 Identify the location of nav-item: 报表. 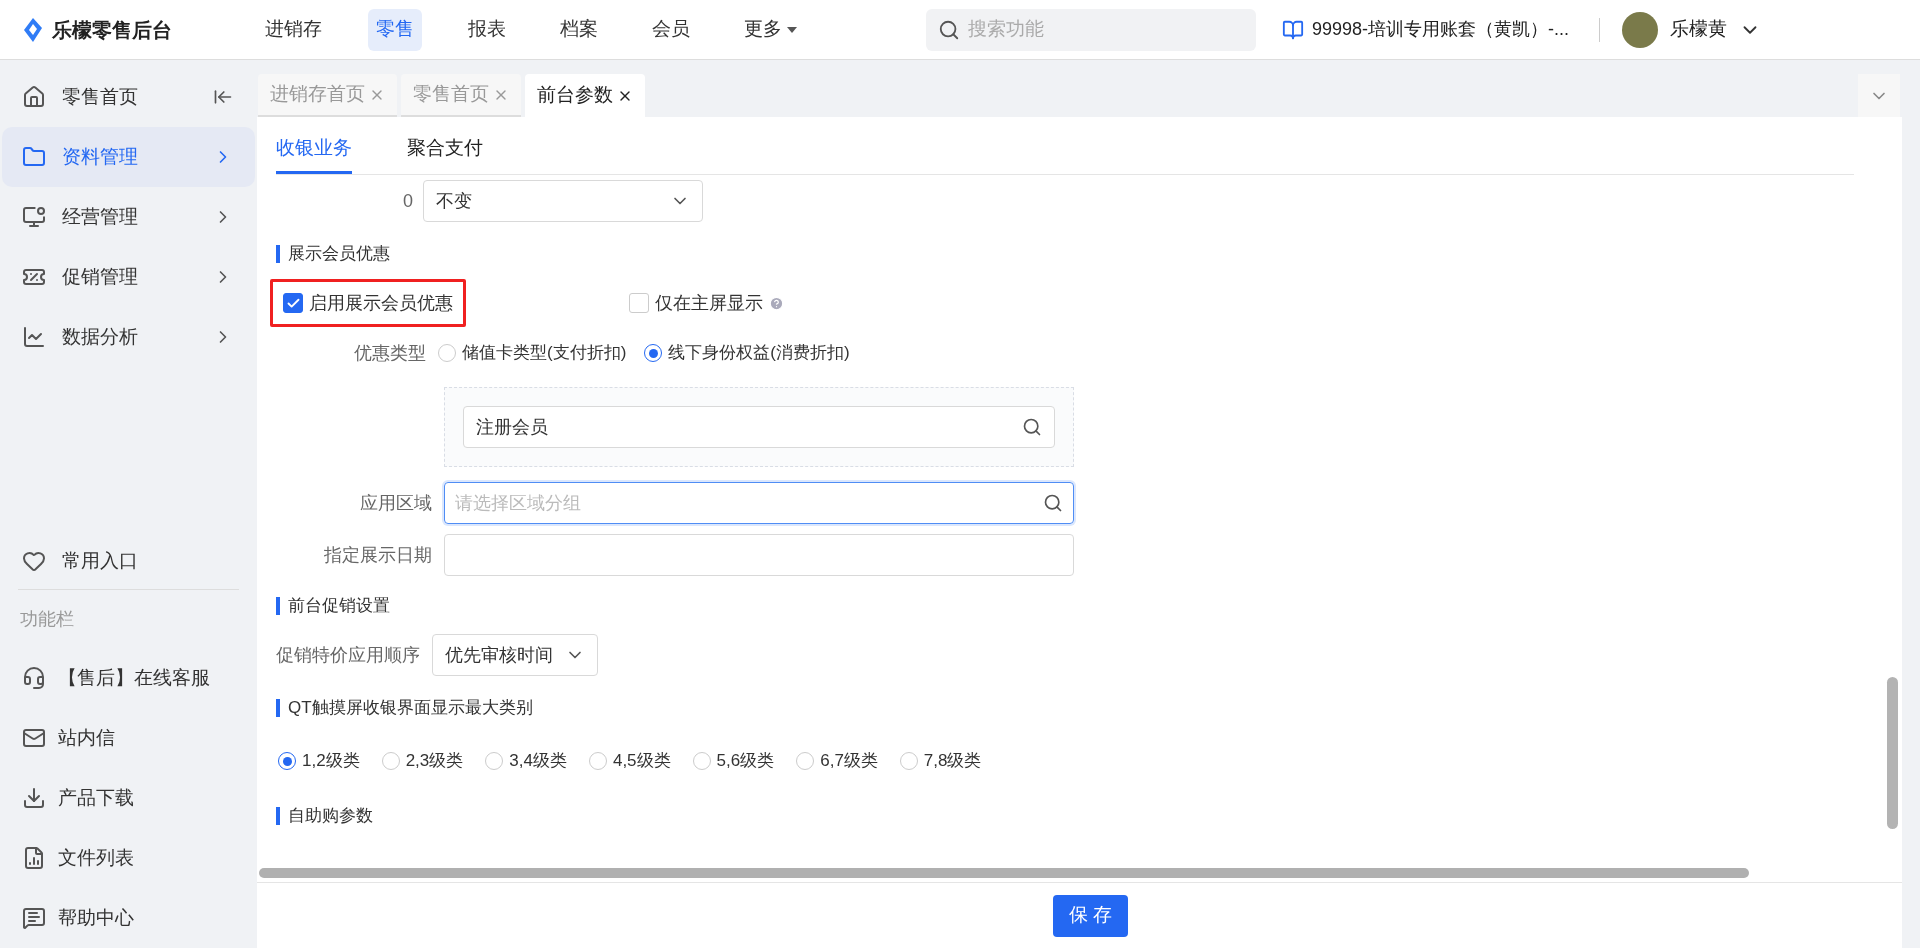
(487, 29).